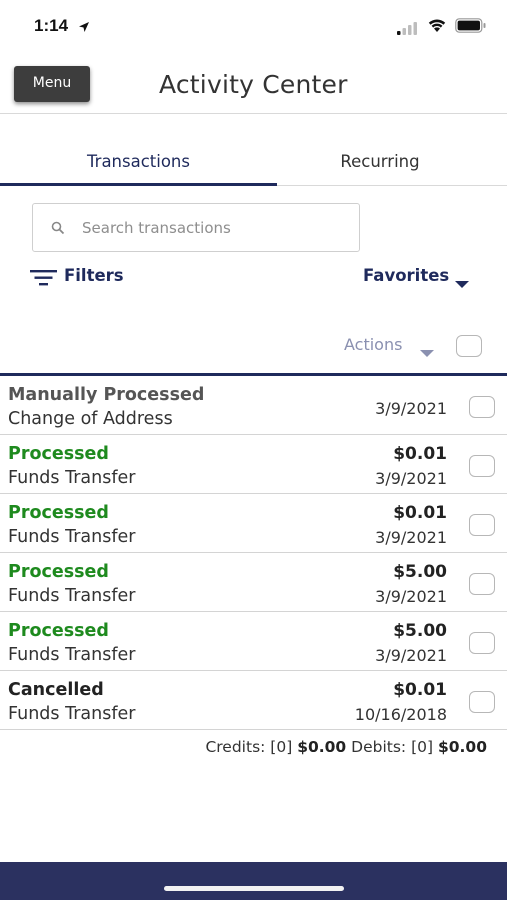 The width and height of the screenshot is (507, 900). I want to click on actions-dropdown: Actions, so click(389, 346).